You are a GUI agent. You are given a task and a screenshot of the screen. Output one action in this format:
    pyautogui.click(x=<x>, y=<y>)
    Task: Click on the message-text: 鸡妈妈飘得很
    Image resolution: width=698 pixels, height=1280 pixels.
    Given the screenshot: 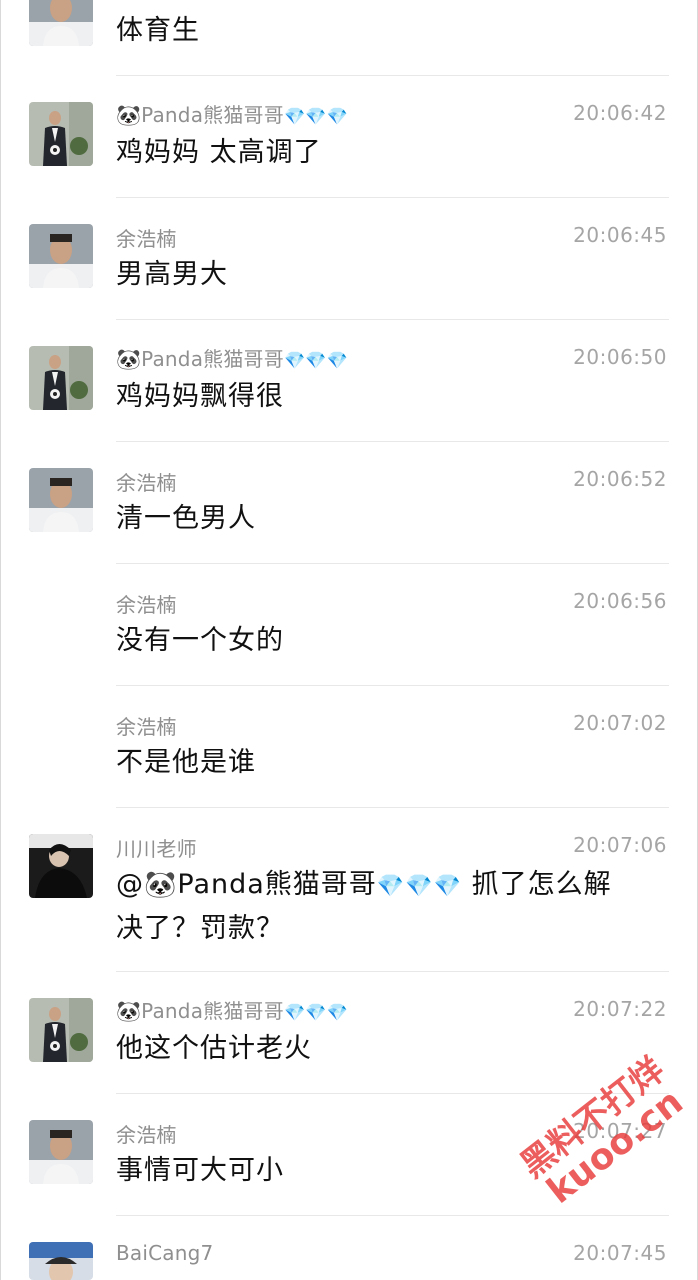 What is the action you would take?
    pyautogui.click(x=200, y=396)
    